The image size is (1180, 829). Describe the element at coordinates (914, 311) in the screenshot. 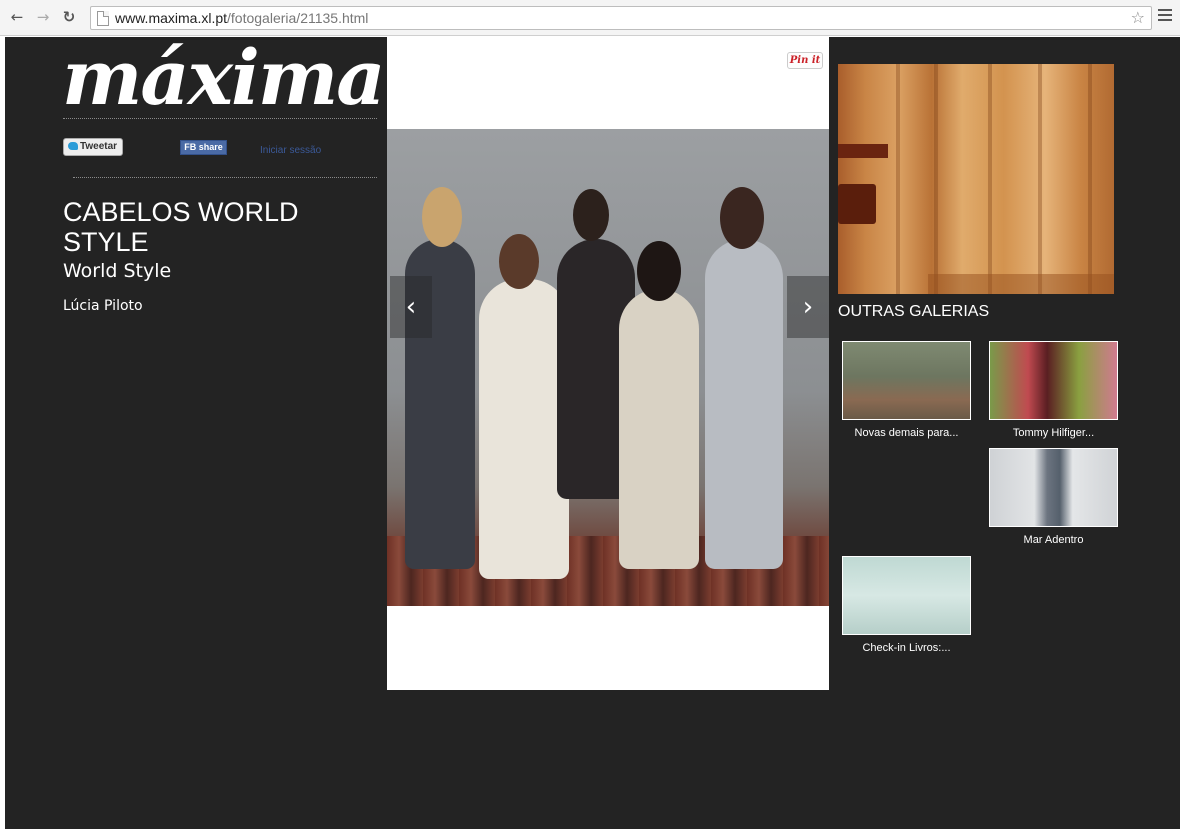

I see `other-galleries-heading: OUTRAS GALERIAS` at that location.